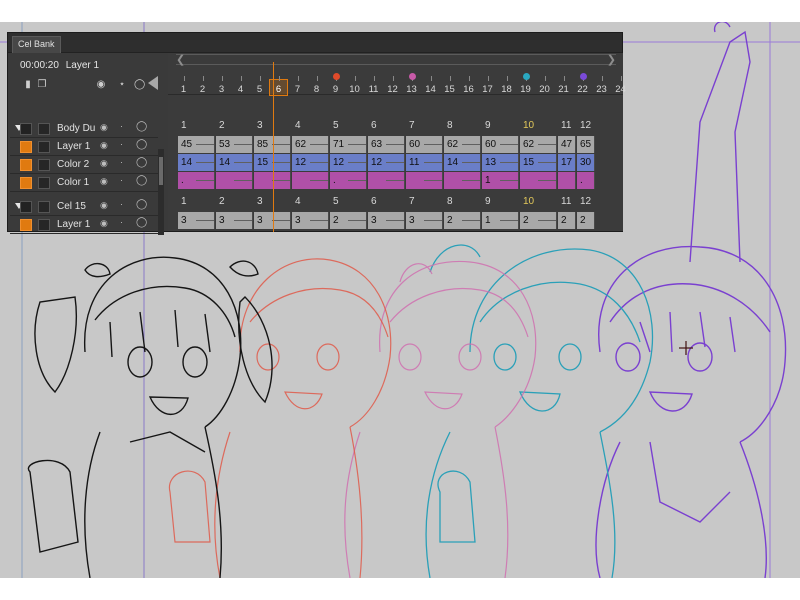 The width and height of the screenshot is (800, 600). I want to click on frame-number: 13, so click(411, 89).